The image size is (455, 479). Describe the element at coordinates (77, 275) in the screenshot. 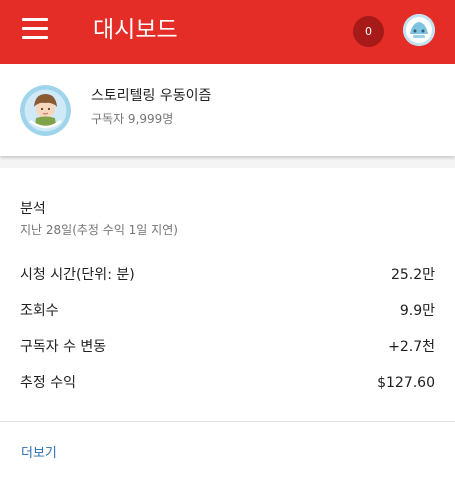

I see `metric-label: 시청 시간(단위: 분)` at that location.